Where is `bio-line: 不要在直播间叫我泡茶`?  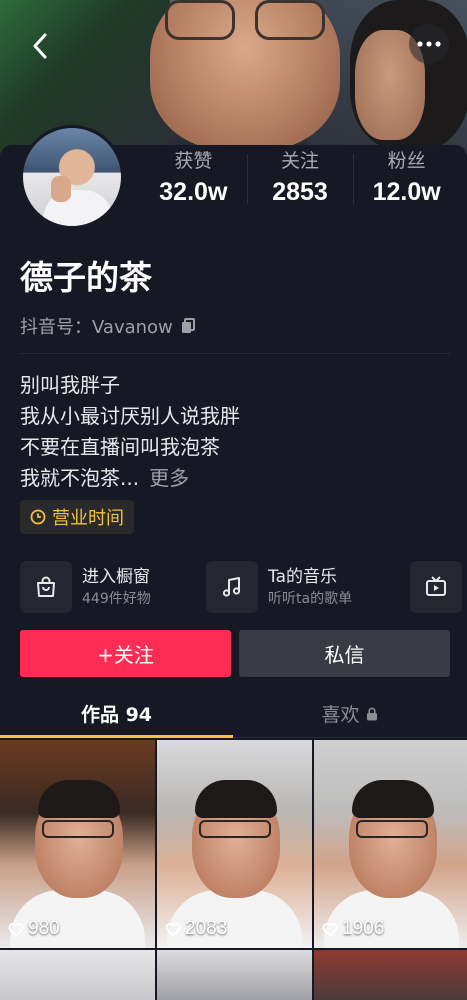 bio-line: 不要在直播间叫我泡茶 is located at coordinates (120, 447).